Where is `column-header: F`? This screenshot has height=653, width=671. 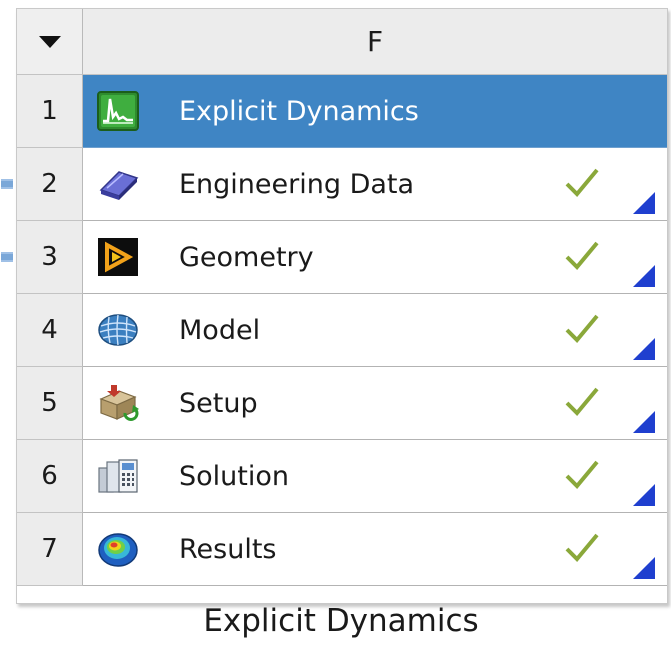 column-header: F is located at coordinates (375, 42).